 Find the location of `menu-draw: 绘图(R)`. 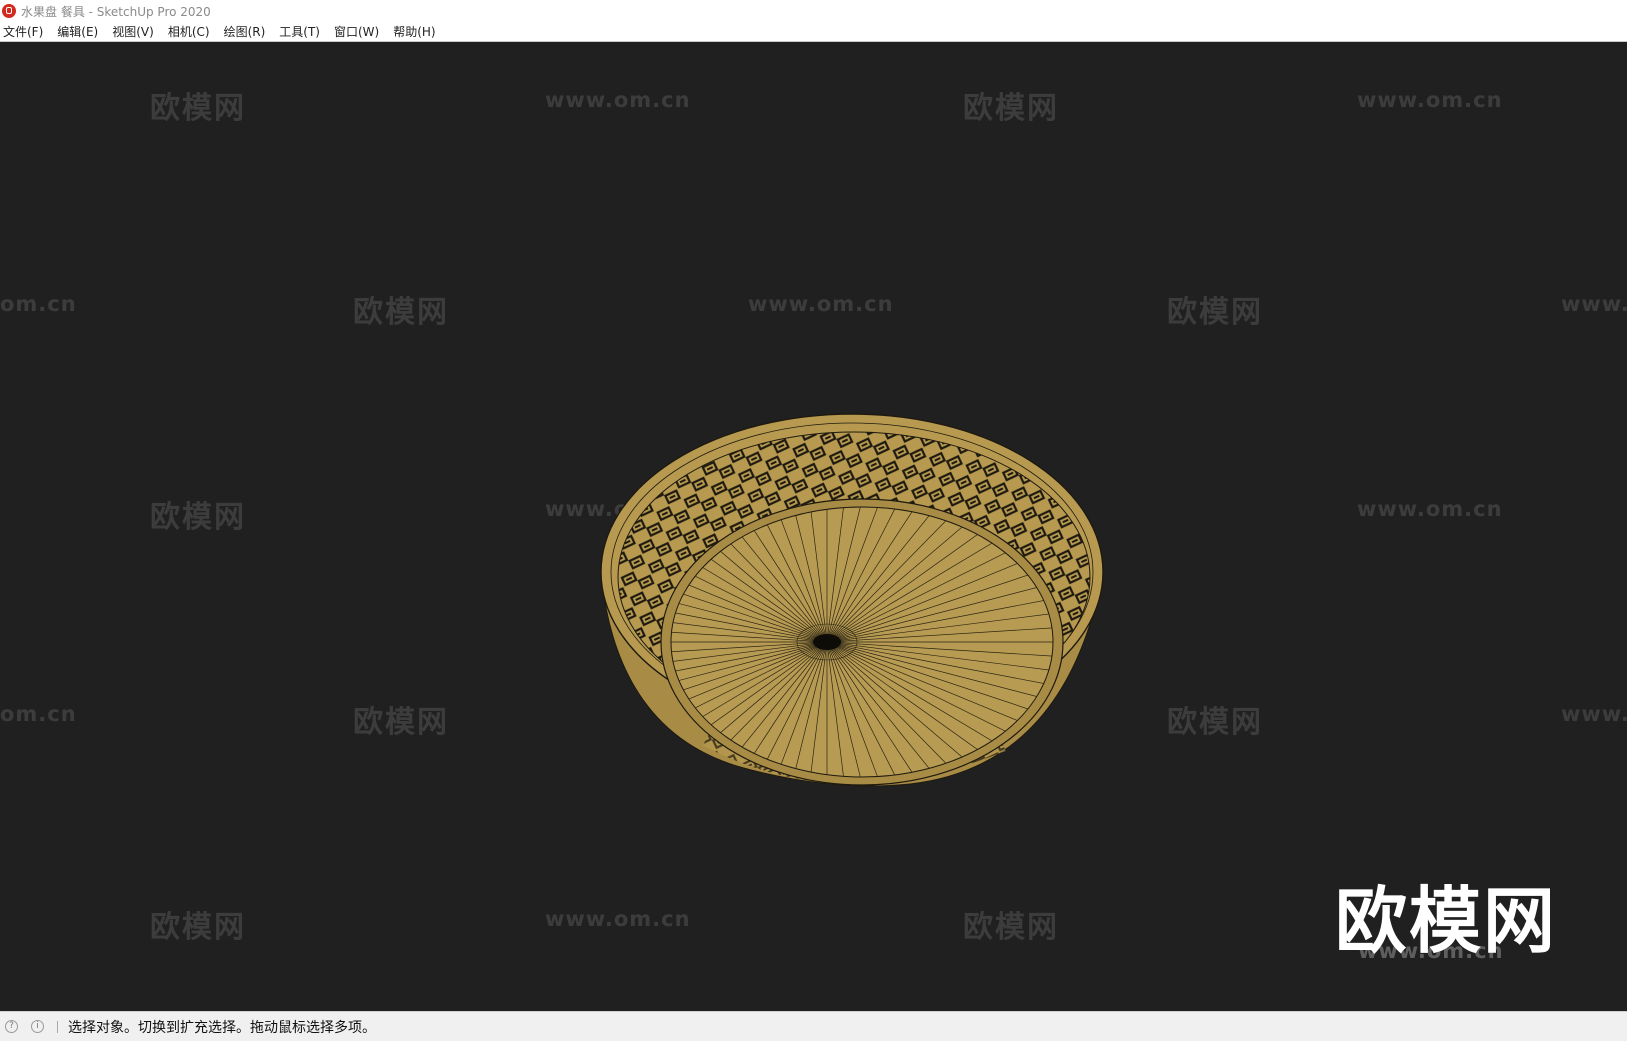

menu-draw: 绘图(R) is located at coordinates (246, 31).